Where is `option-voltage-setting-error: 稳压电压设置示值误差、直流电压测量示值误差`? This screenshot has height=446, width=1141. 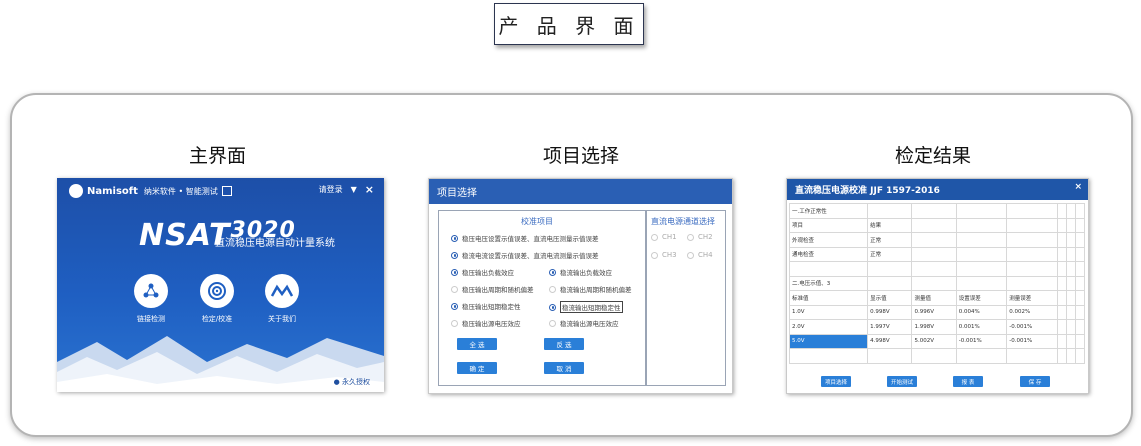 option-voltage-setting-error: 稳压电压设置示值误差、直流电压测量示值误差 is located at coordinates (525, 238).